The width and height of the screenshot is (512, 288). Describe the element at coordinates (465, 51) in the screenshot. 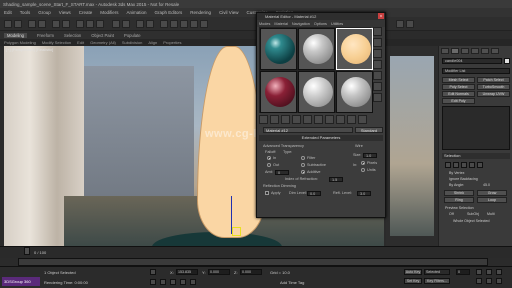

I see `hierarchy-tab-icon` at that location.